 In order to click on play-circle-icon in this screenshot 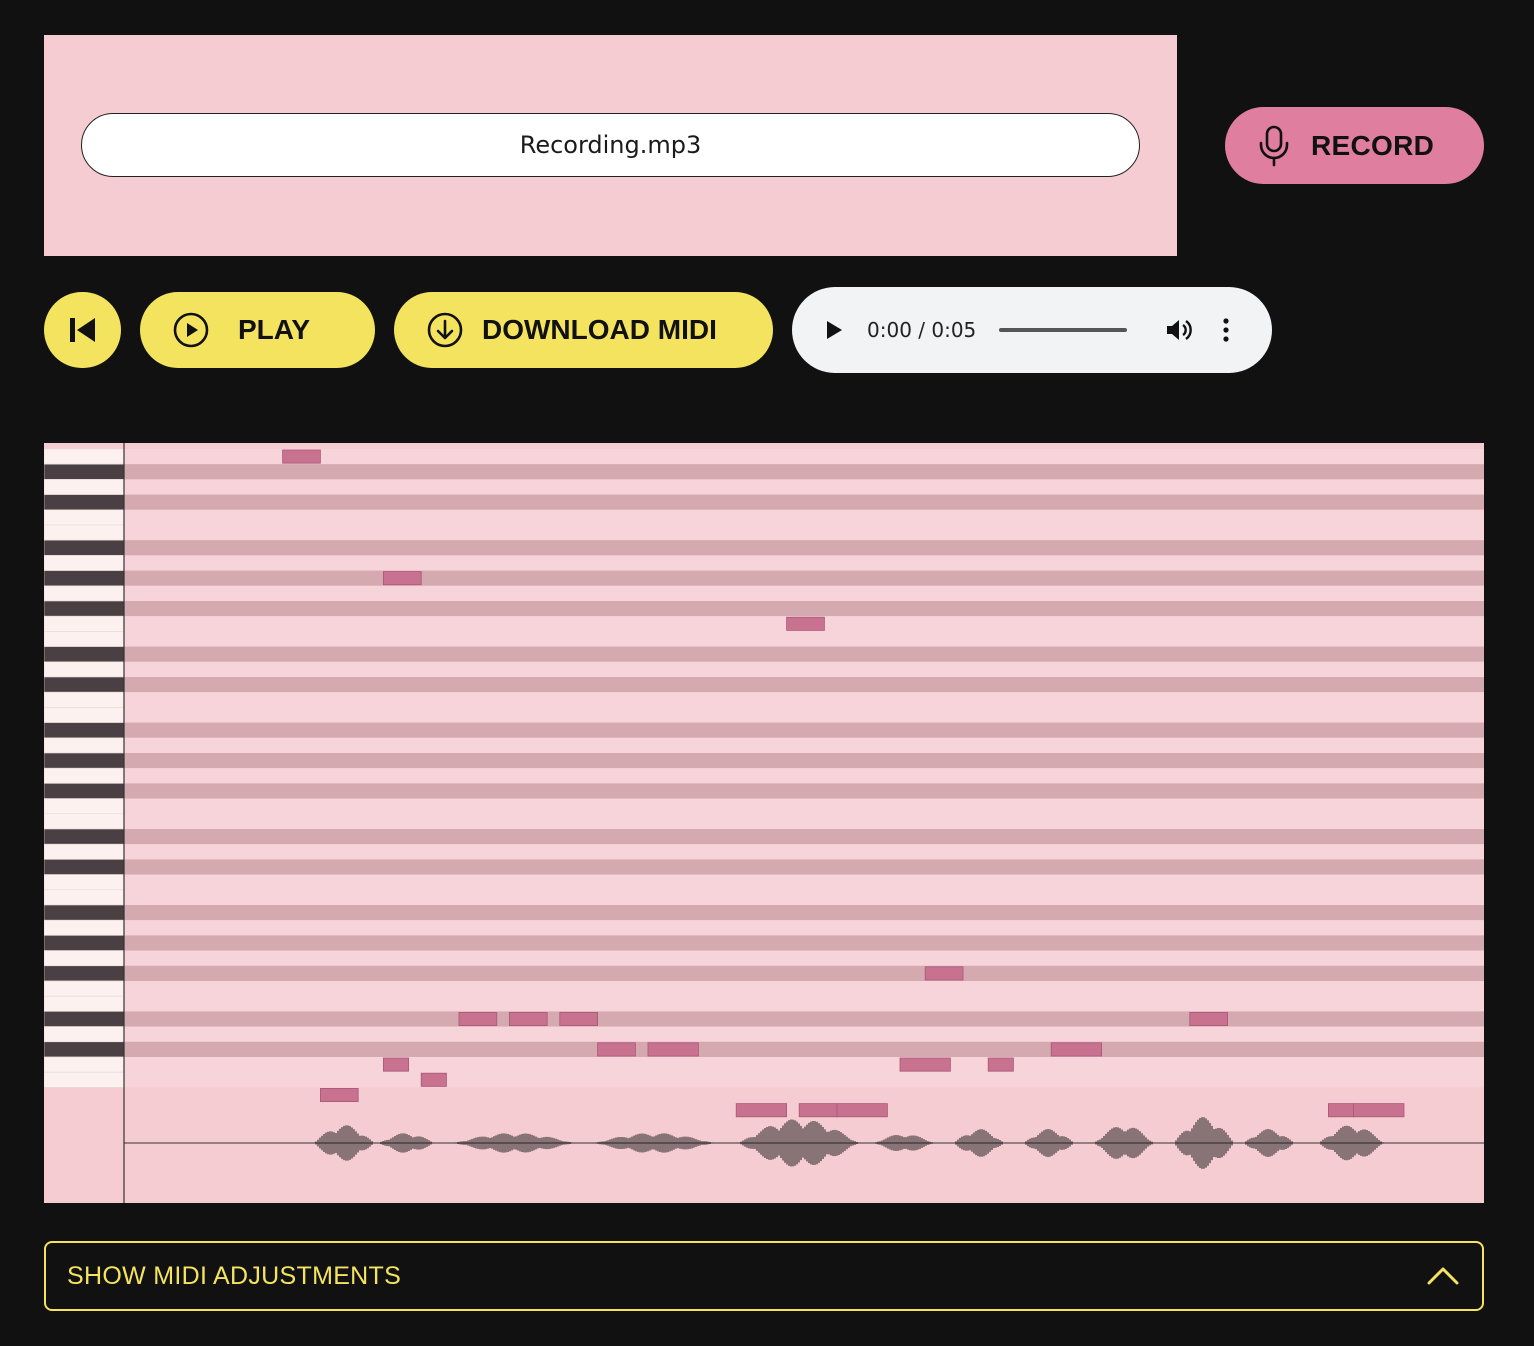, I will do `click(191, 330)`.